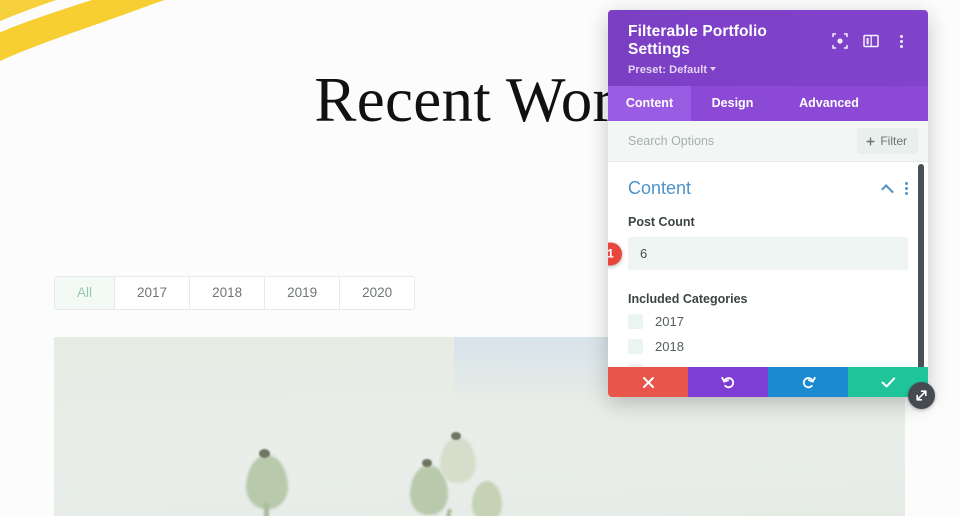 The image size is (960, 516). I want to click on close-icon, so click(648, 382).